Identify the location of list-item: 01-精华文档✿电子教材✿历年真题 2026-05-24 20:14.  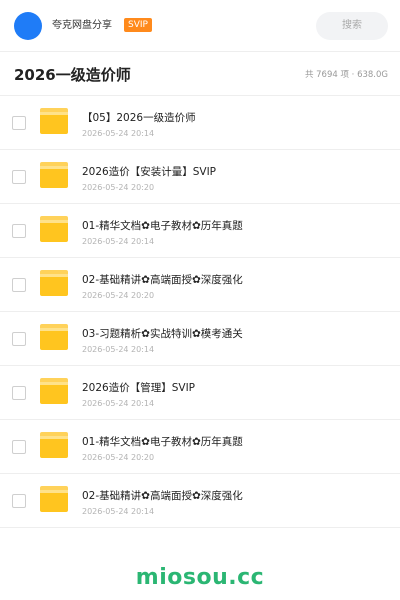
(200, 231).